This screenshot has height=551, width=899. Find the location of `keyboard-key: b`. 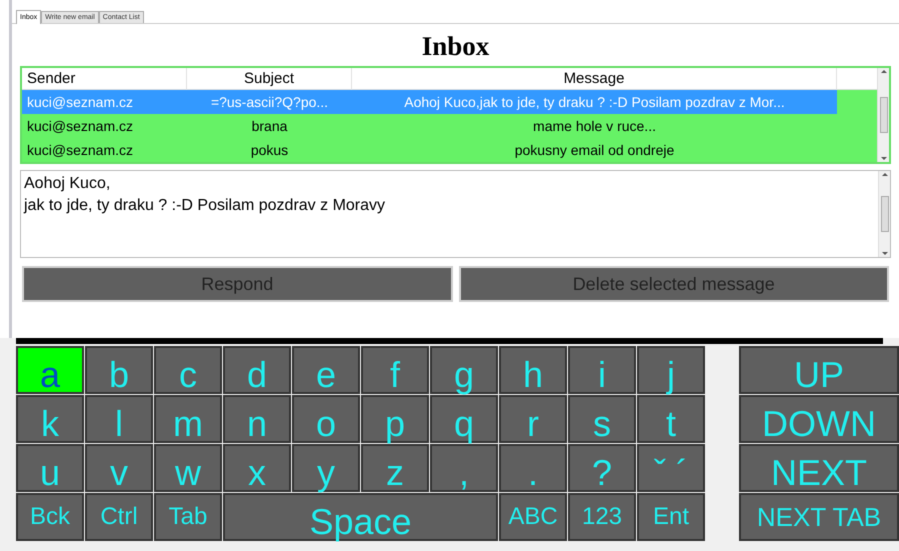

keyboard-key: b is located at coordinates (119, 370).